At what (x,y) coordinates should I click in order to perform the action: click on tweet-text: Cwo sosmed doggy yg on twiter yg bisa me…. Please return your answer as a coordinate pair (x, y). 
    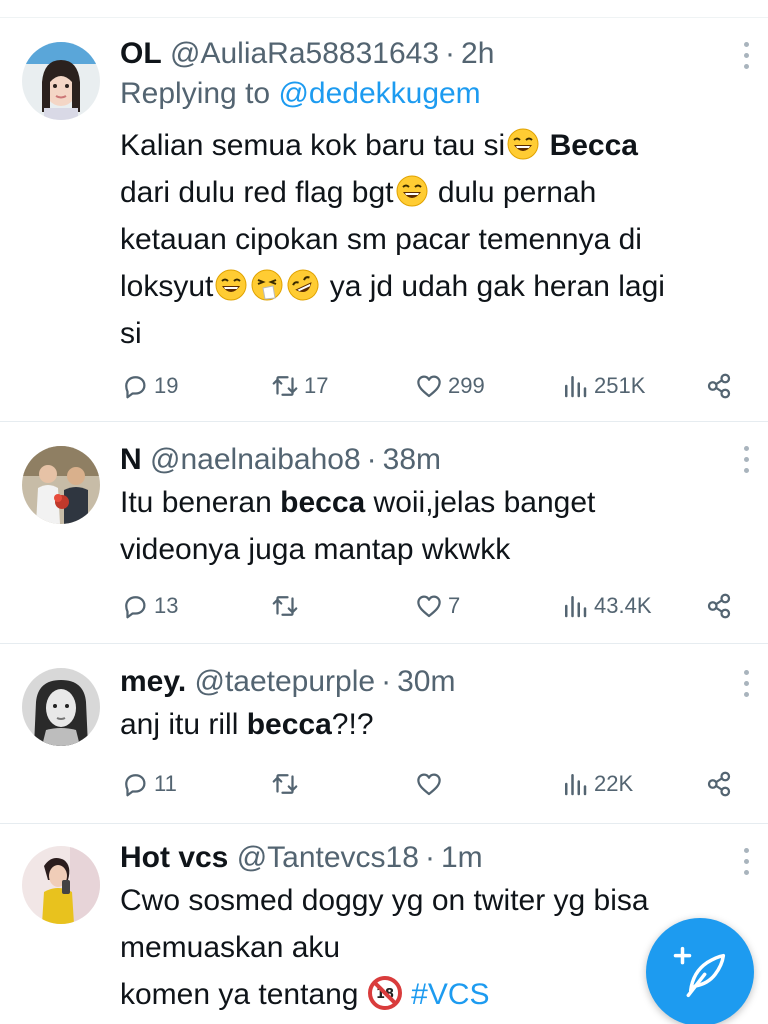
    Looking at the image, I should click on (384, 947).